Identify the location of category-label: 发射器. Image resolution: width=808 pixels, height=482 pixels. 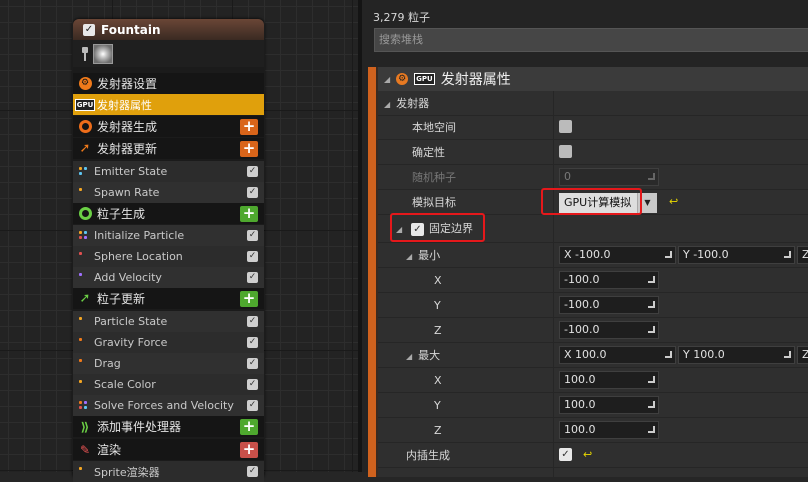
(413, 103).